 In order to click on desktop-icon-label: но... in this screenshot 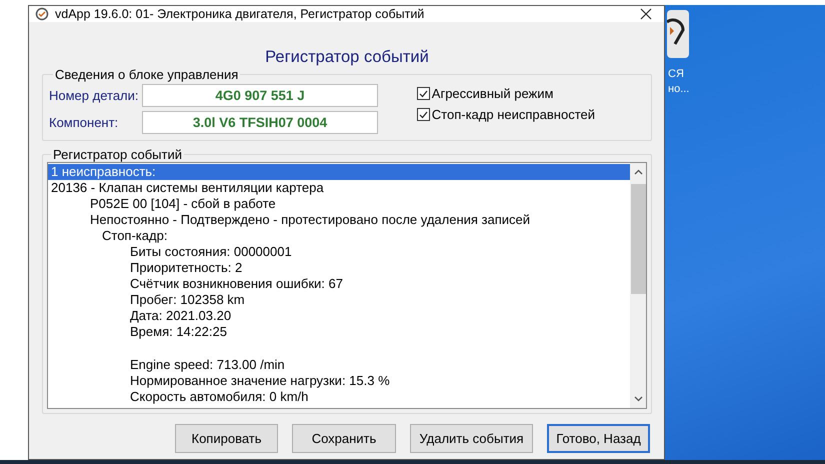, I will do `click(679, 89)`.